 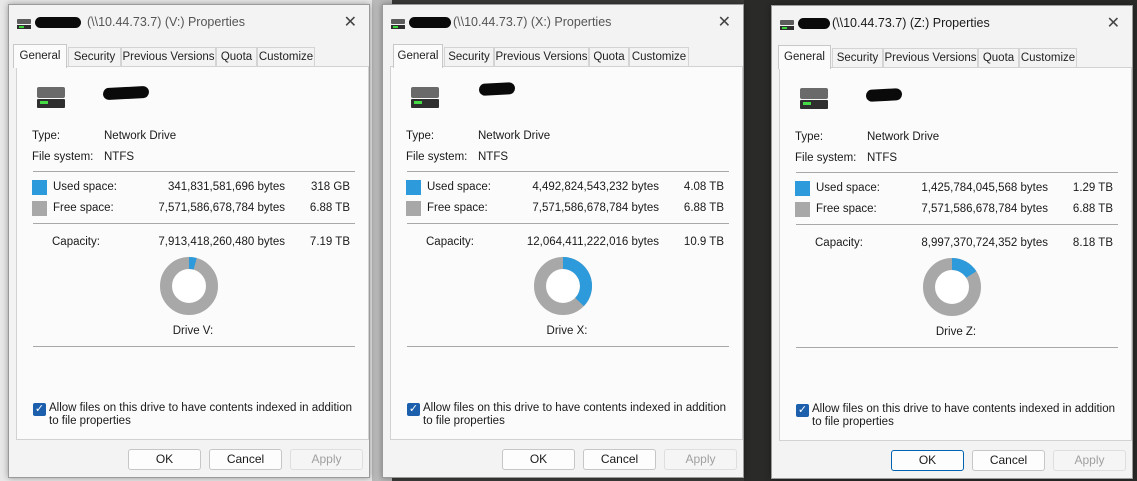 I want to click on used-space-label: Used space:, so click(x=459, y=187).